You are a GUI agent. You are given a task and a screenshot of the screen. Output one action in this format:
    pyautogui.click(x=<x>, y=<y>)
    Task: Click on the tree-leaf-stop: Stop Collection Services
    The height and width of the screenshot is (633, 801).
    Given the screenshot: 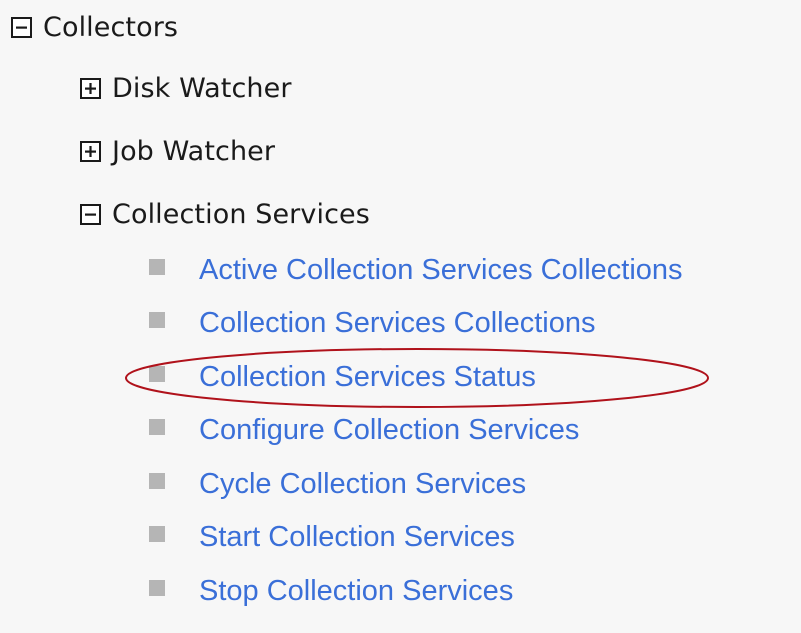 What is the action you would take?
    pyautogui.click(x=331, y=591)
    